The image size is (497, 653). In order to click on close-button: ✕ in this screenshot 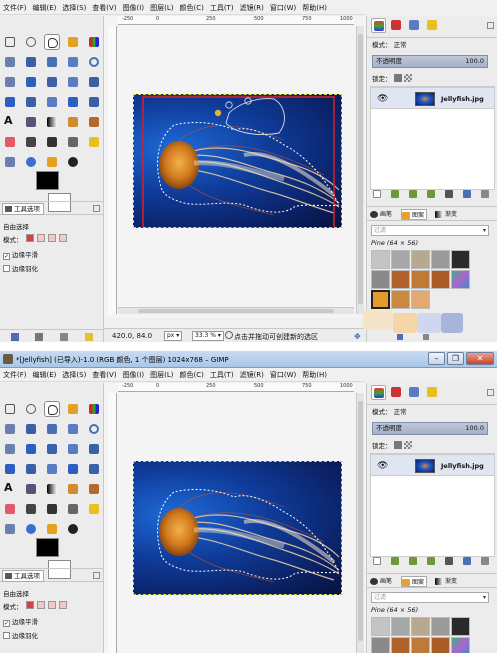, I will do `click(480, 358)`.